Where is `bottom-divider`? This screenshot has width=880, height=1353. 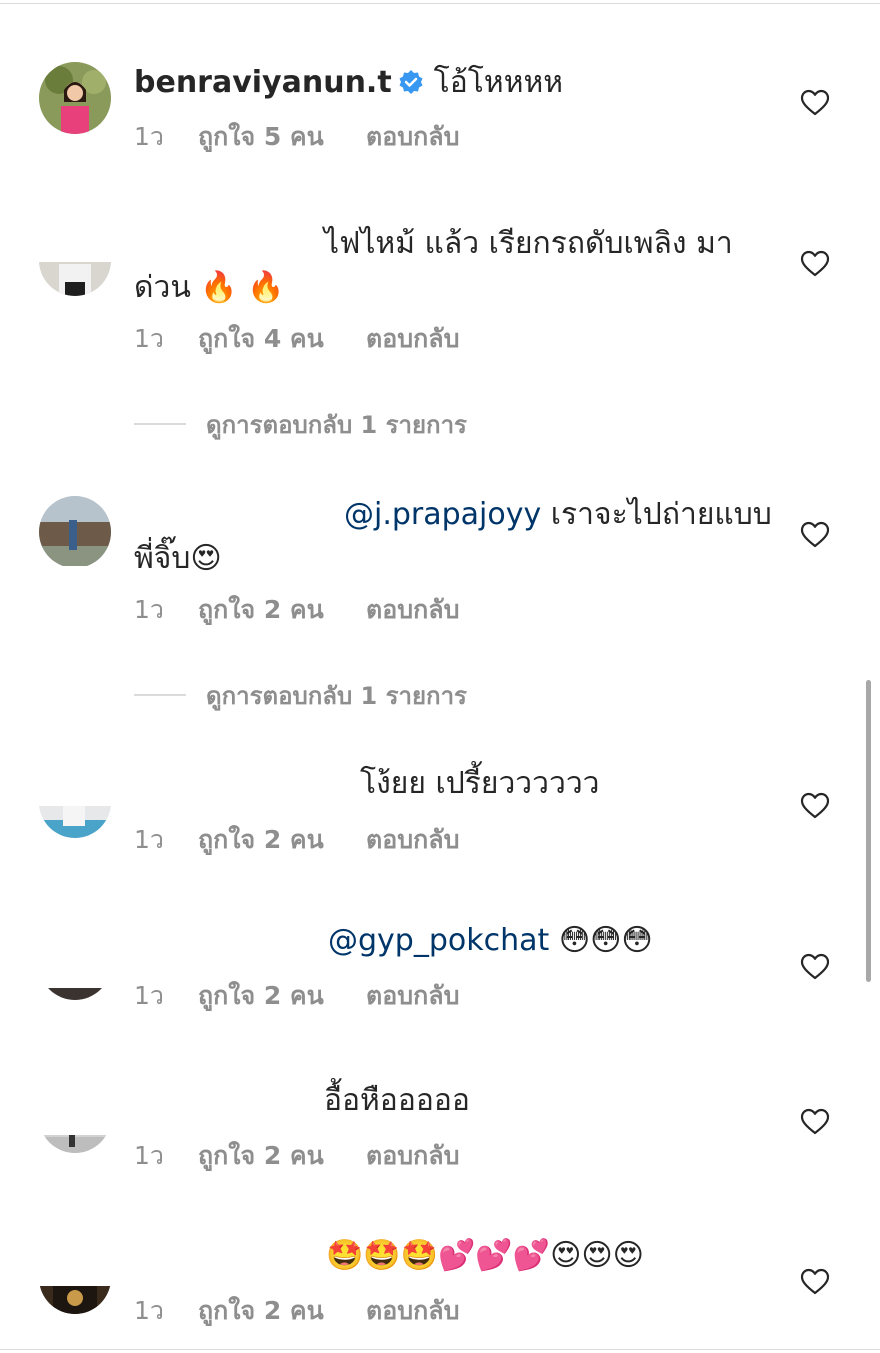 bottom-divider is located at coordinates (440, 1349).